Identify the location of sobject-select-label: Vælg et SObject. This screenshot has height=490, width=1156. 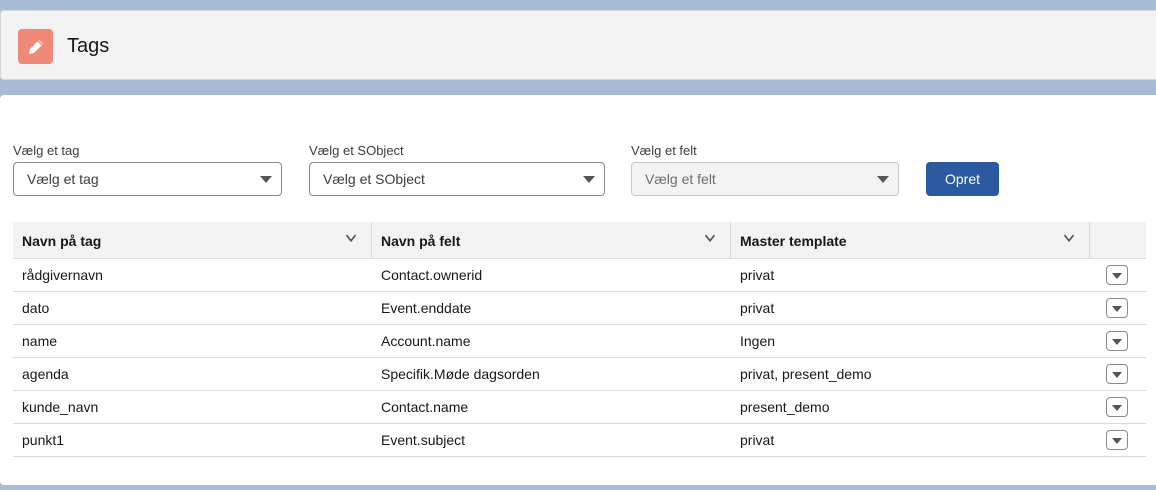
(356, 150).